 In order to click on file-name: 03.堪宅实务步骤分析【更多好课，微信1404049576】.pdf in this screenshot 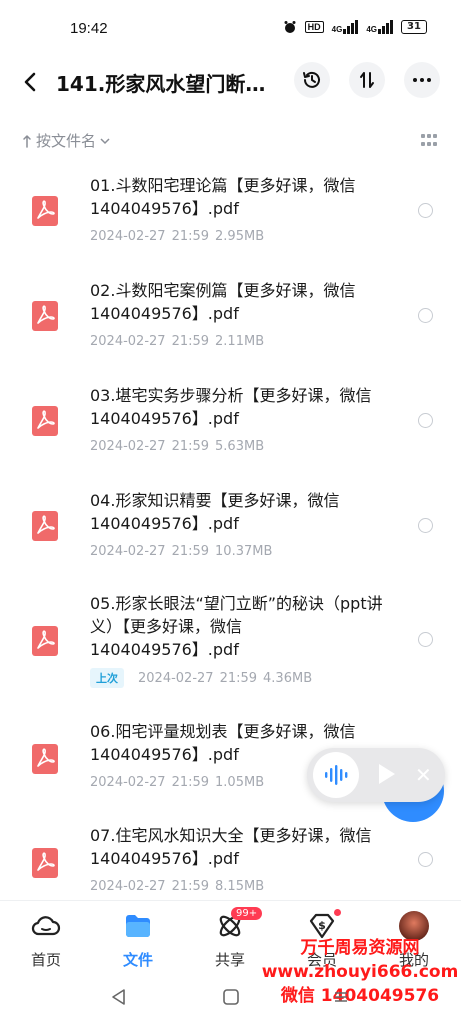, I will do `click(231, 407)`.